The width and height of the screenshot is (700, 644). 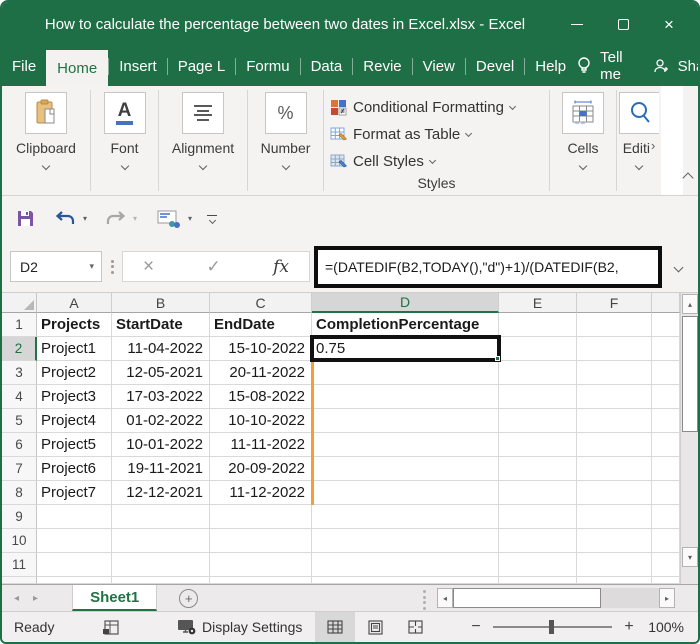 I want to click on tab-file: File, so click(x=24, y=66).